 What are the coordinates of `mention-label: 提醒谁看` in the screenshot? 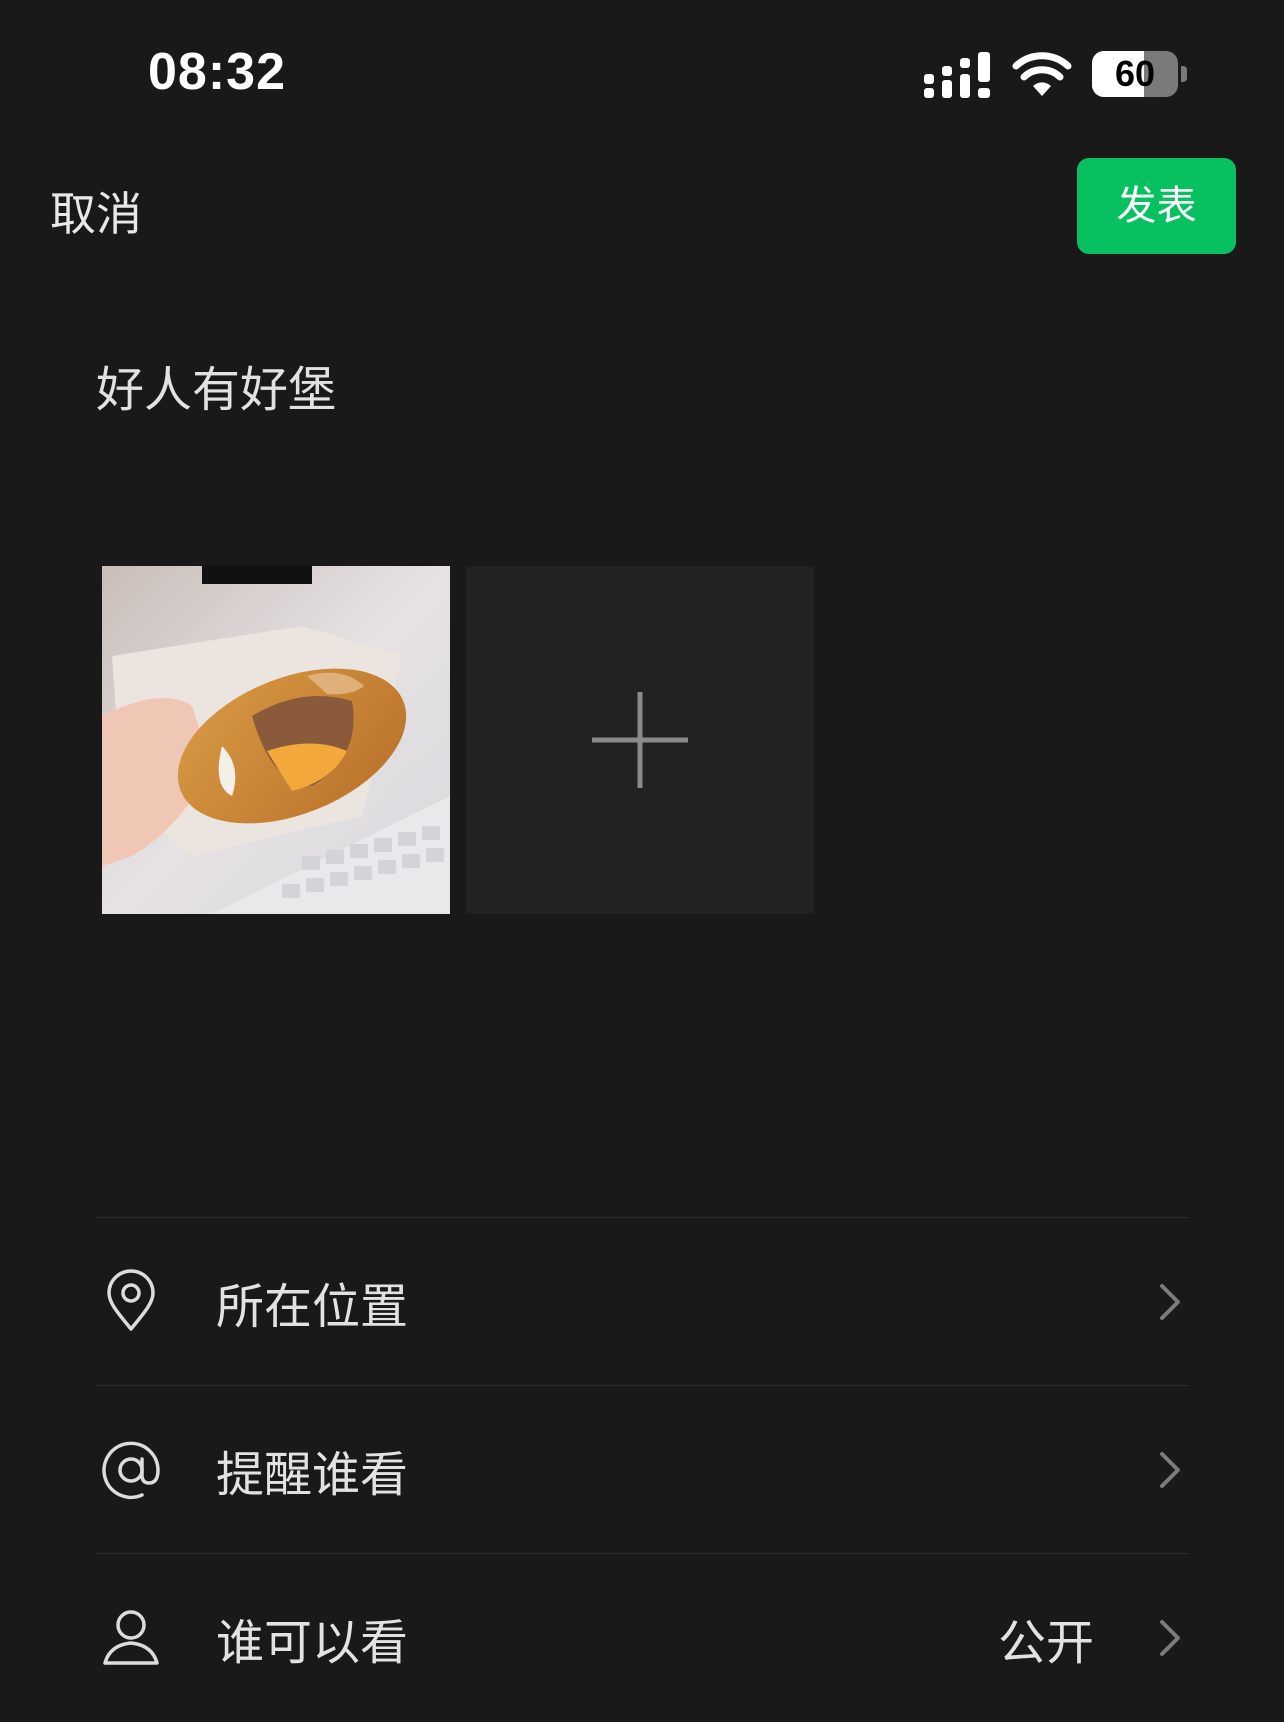 It's located at (312, 1475).